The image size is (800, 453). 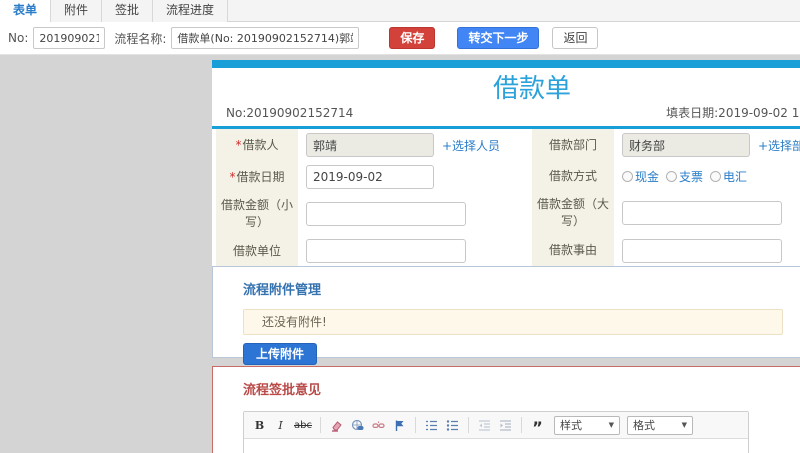 What do you see at coordinates (128, 11) in the screenshot?
I see `tab-approval: 签批` at bounding box center [128, 11].